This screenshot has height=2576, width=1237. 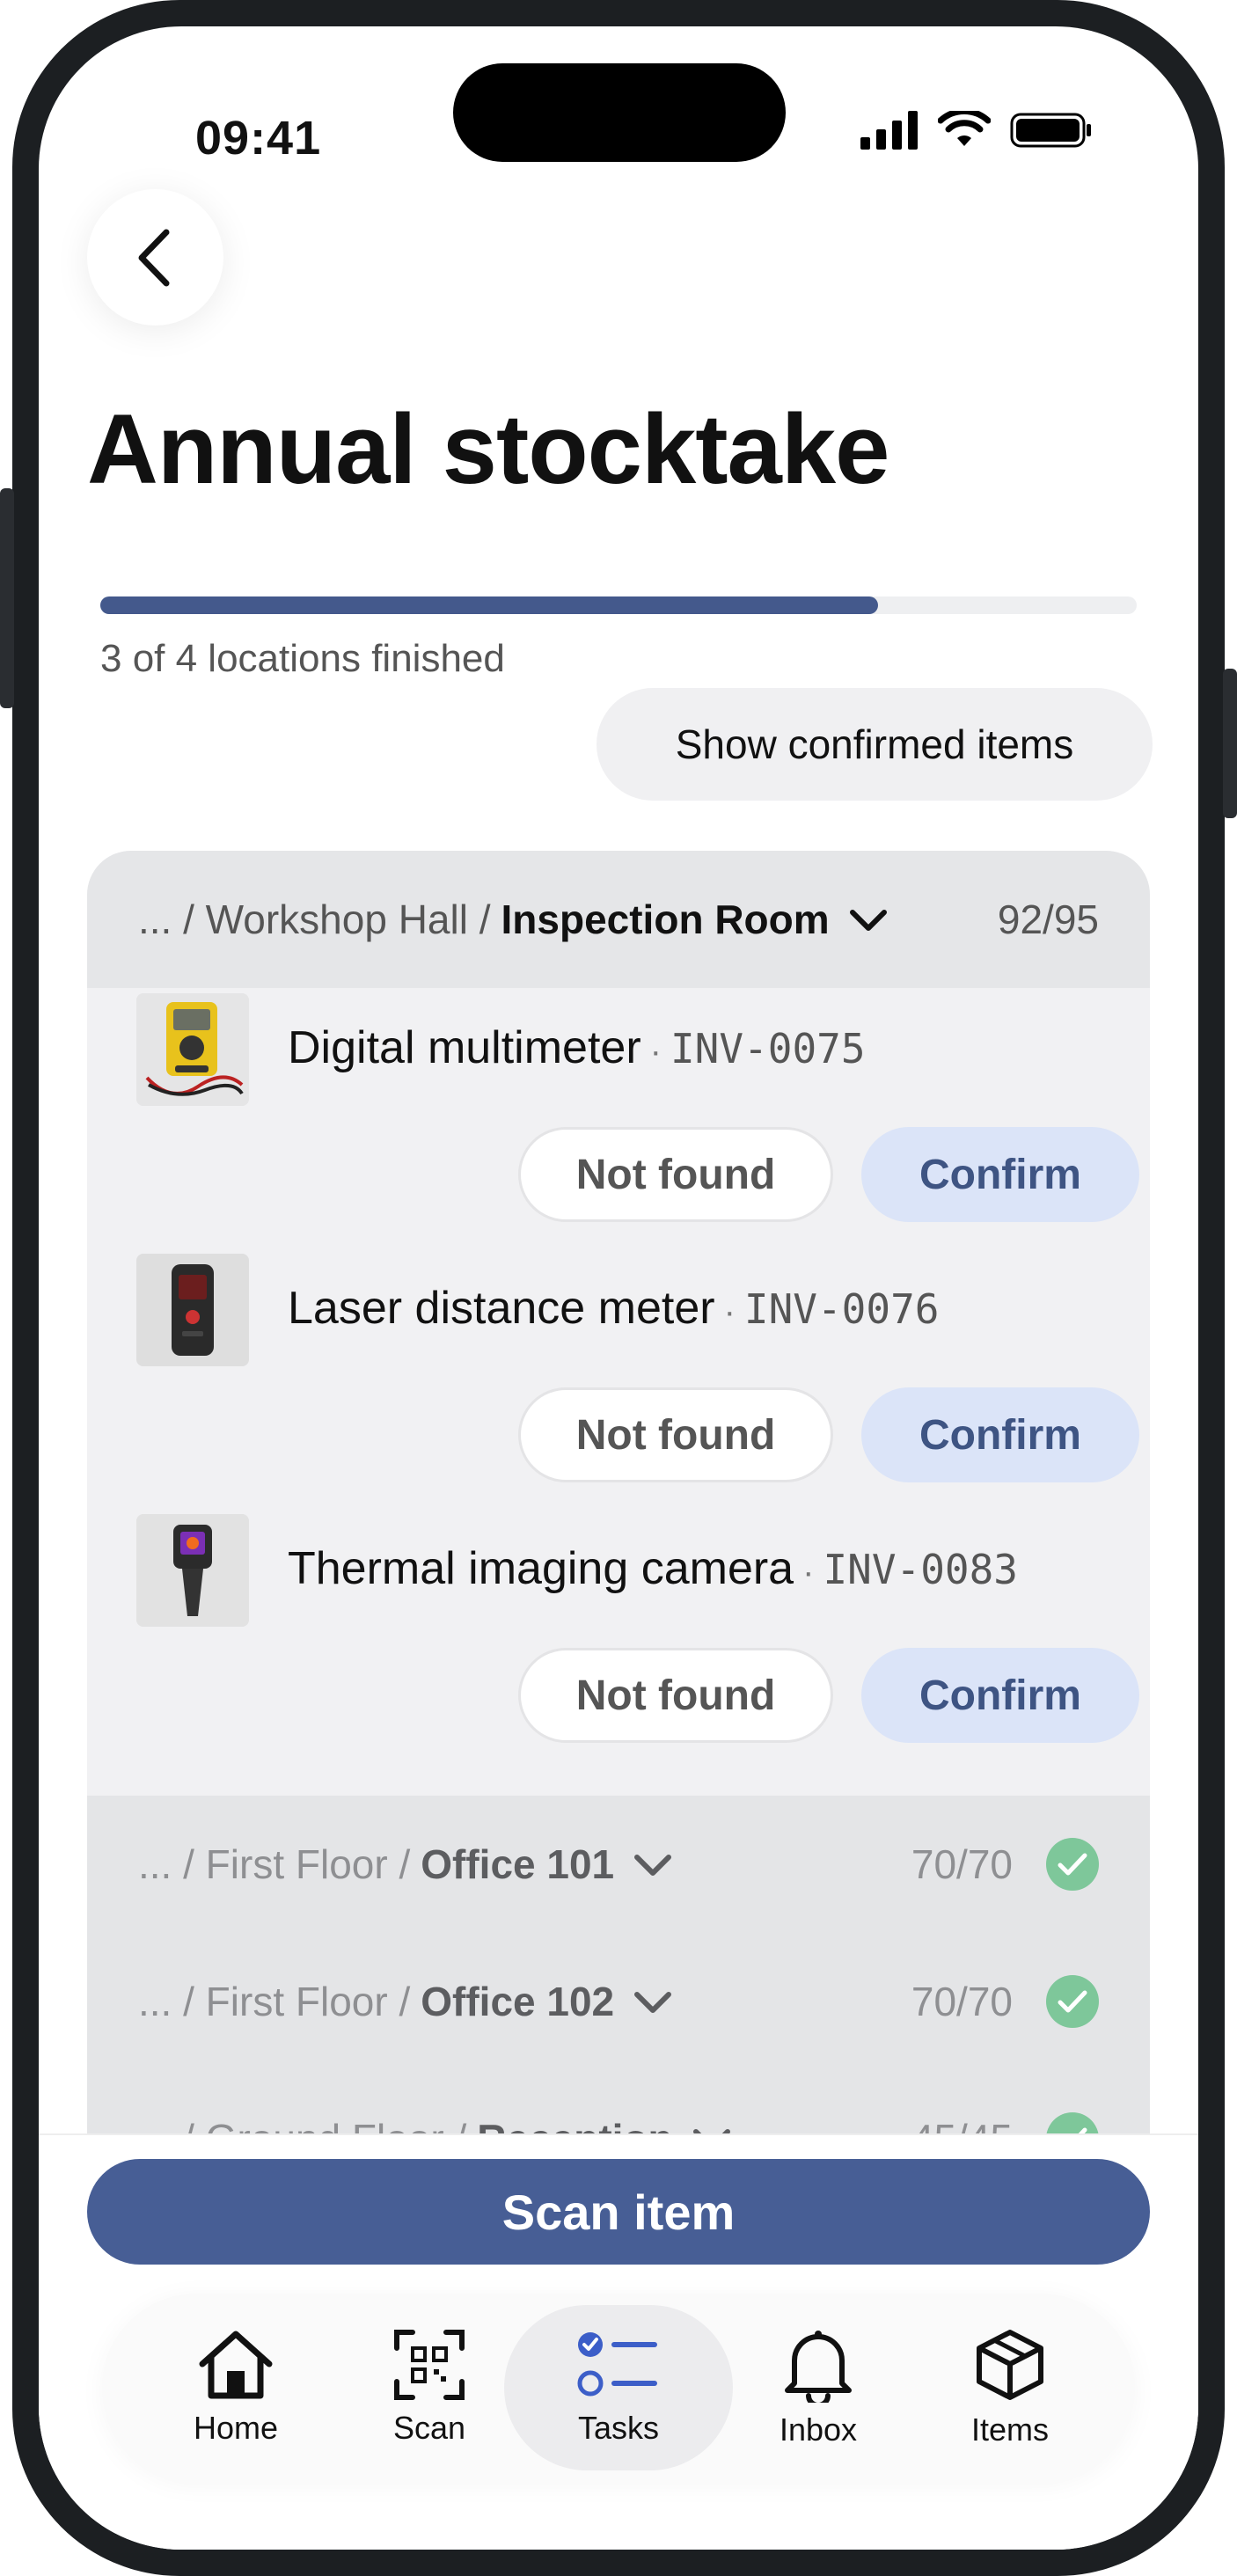 What do you see at coordinates (302, 658) in the screenshot?
I see `progress-text: 3 of 4 locations finished` at bounding box center [302, 658].